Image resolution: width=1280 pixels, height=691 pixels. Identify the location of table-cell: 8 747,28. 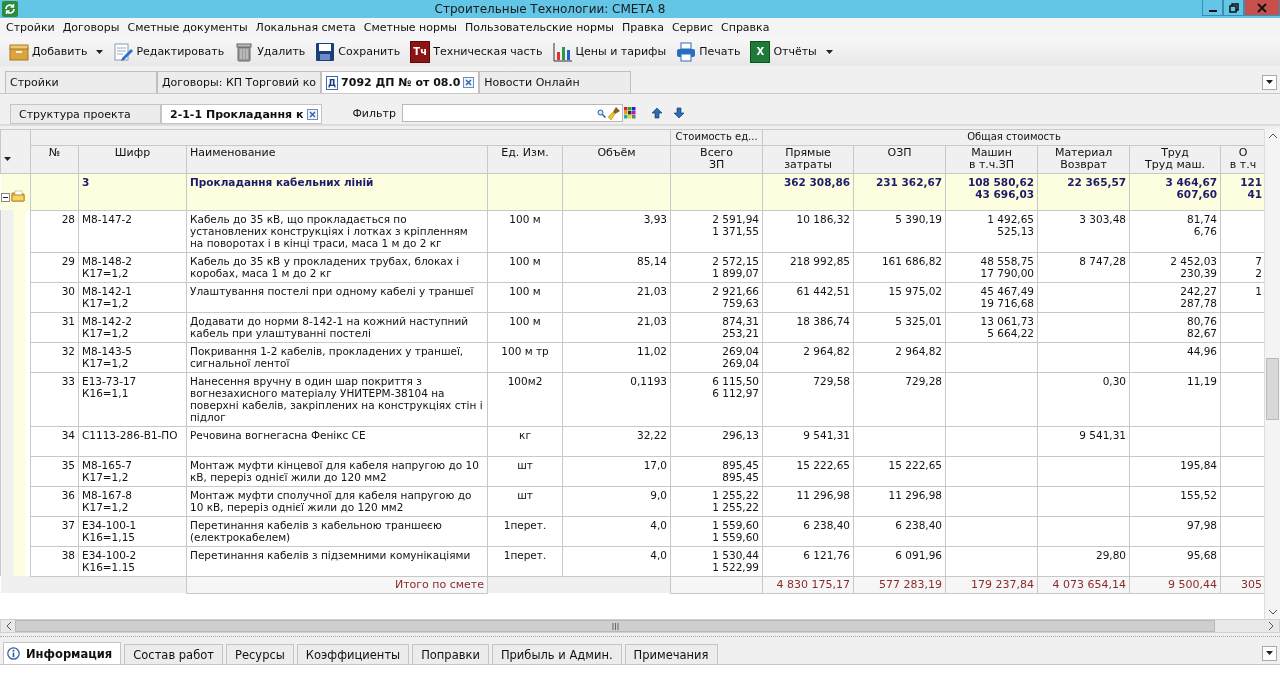
(1083, 267).